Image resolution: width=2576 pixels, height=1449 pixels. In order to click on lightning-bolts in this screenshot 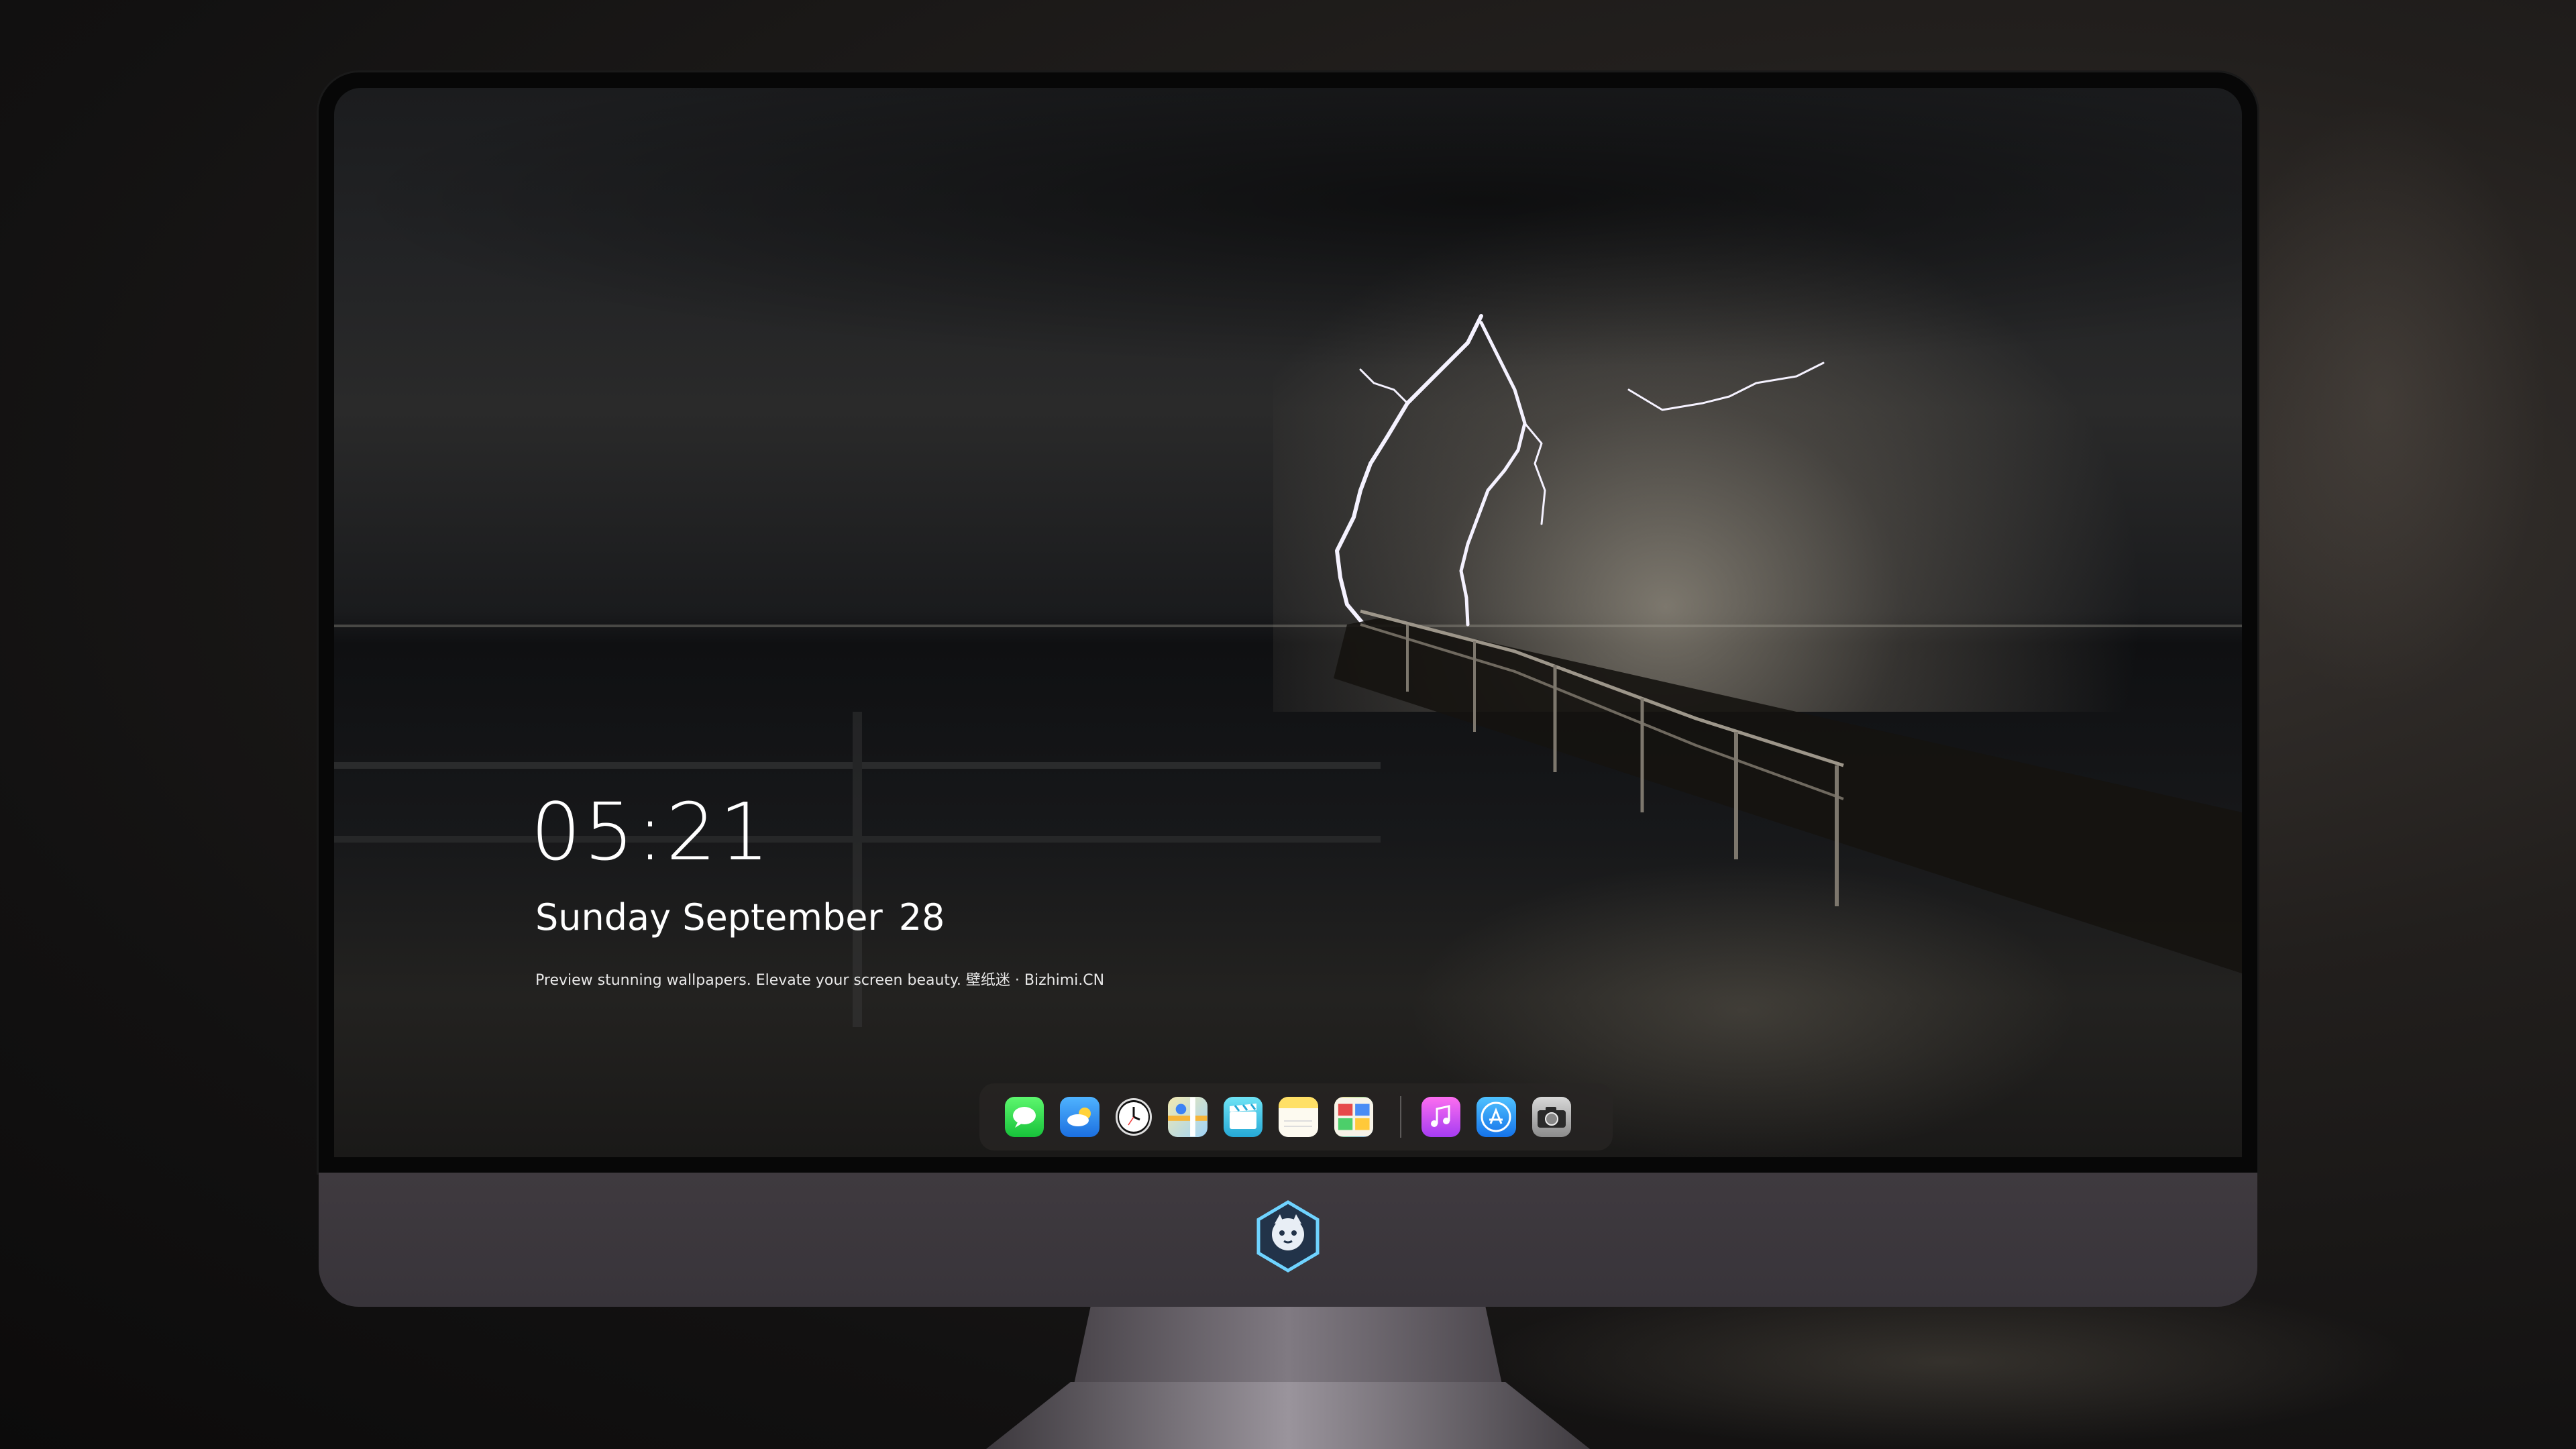, I will do `click(1580, 470)`.